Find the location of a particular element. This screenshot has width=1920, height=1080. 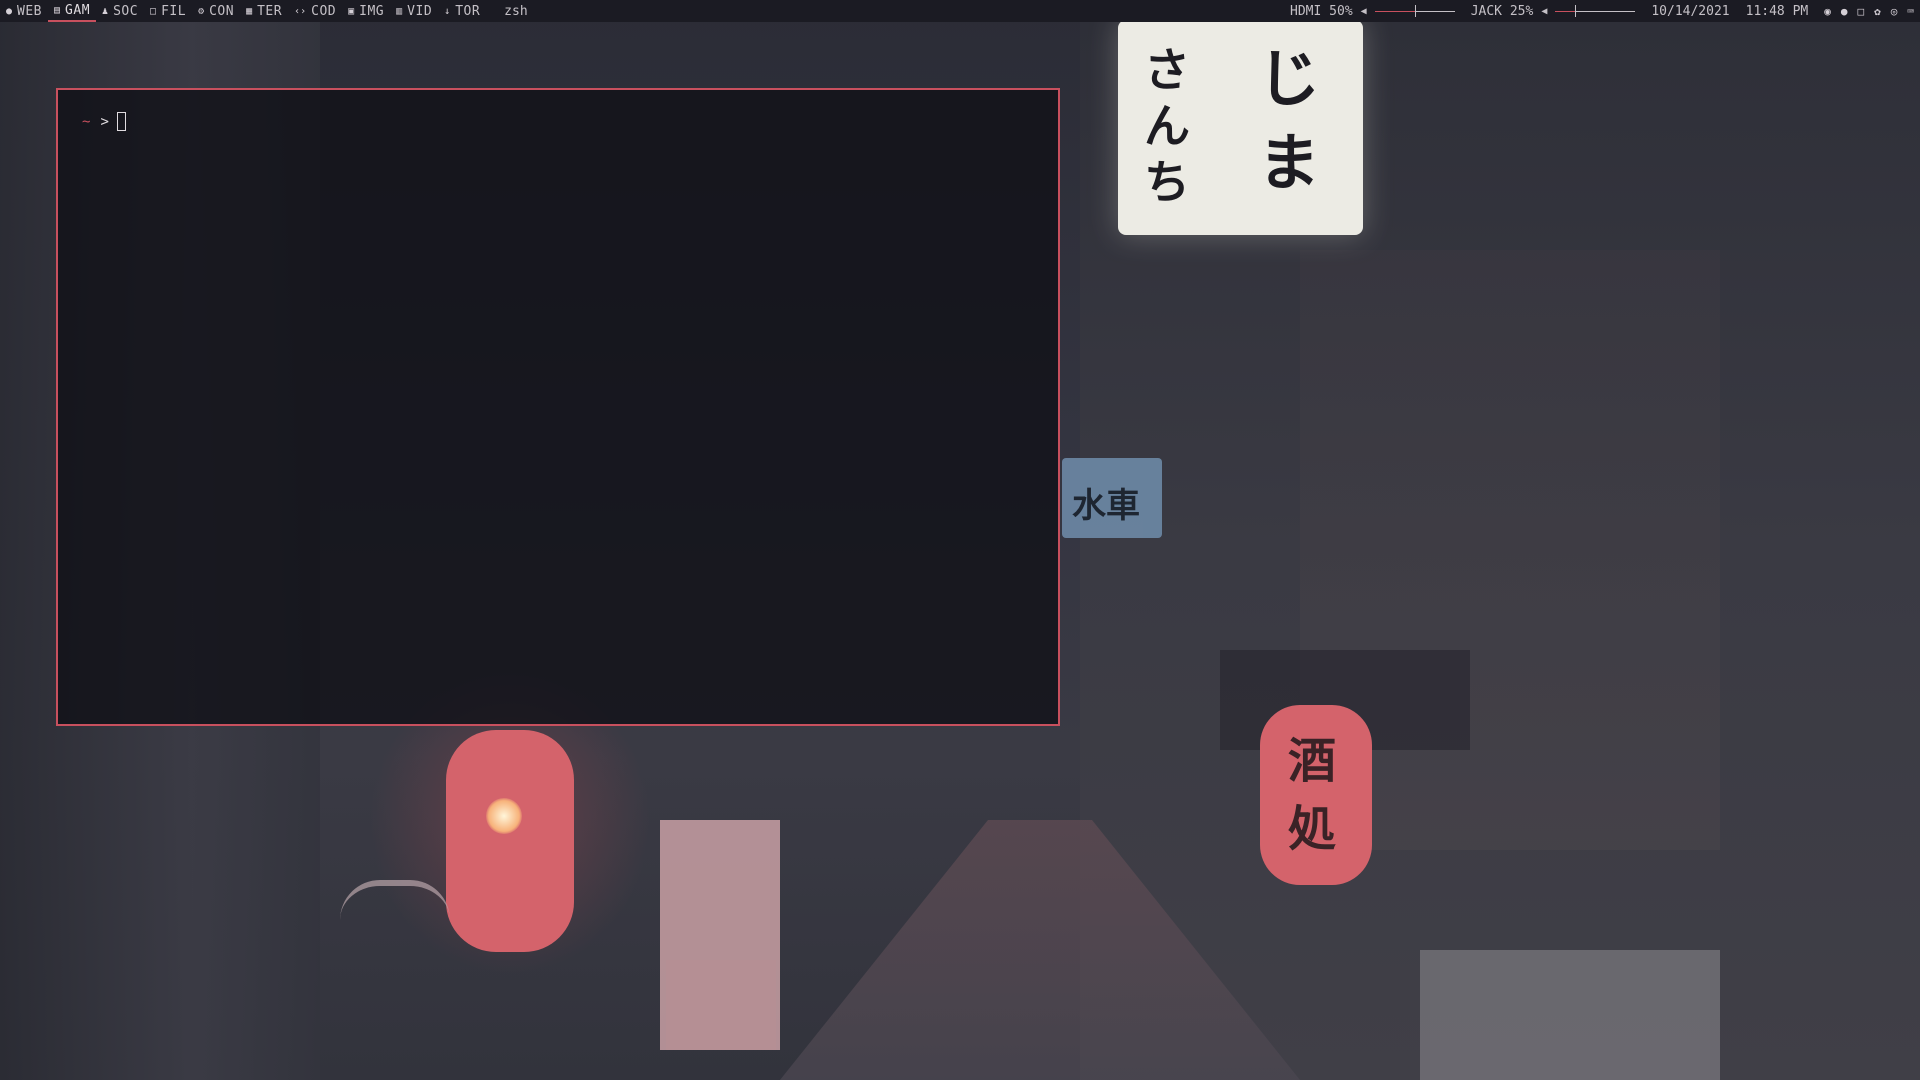

workspace-img: ▣ IMG is located at coordinates (366, 11).